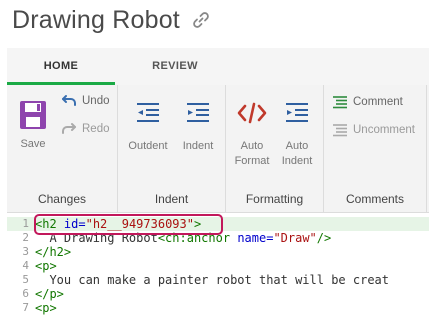  I want to click on code-token: "Draw", so click(295, 238).